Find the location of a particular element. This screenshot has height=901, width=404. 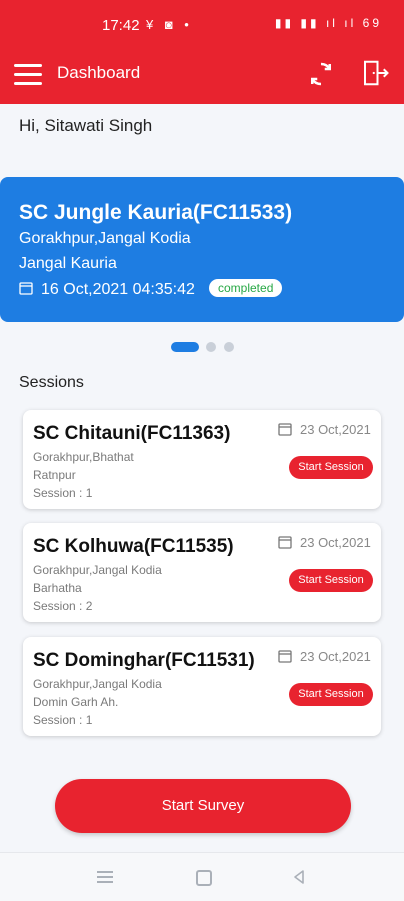

sync-icon is located at coordinates (321, 74).